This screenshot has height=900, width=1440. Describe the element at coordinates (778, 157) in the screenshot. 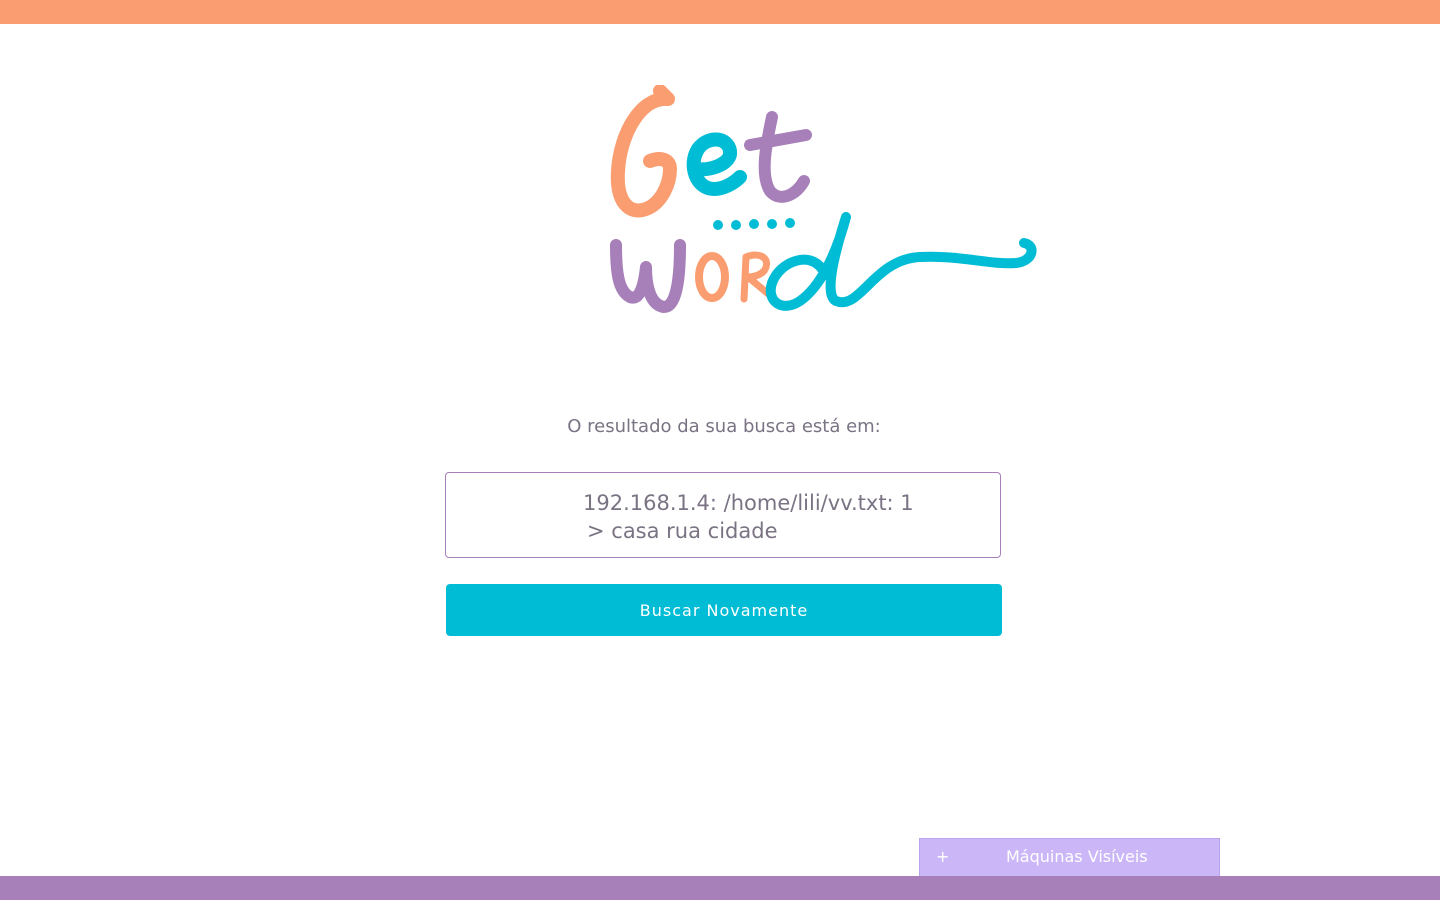

I see `logo-letter-t` at that location.